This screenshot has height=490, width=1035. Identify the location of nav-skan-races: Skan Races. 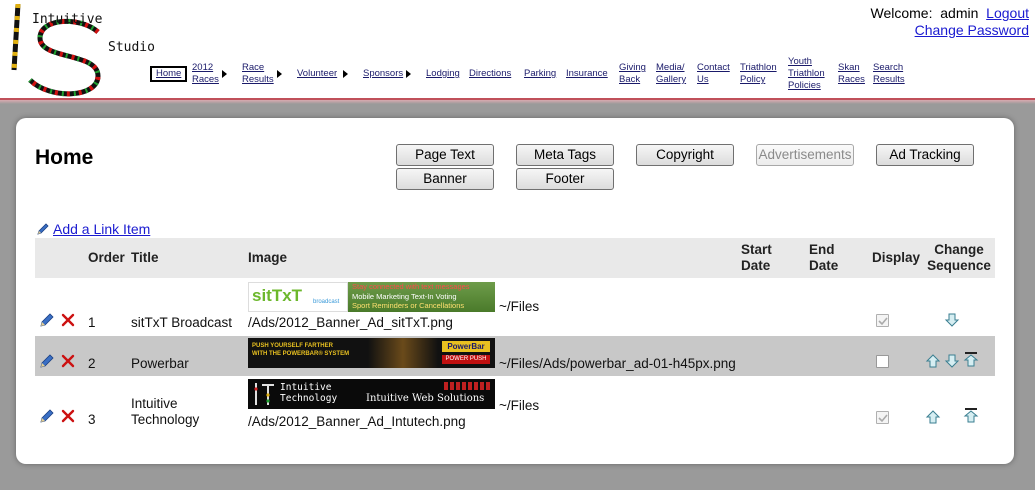
(851, 74).